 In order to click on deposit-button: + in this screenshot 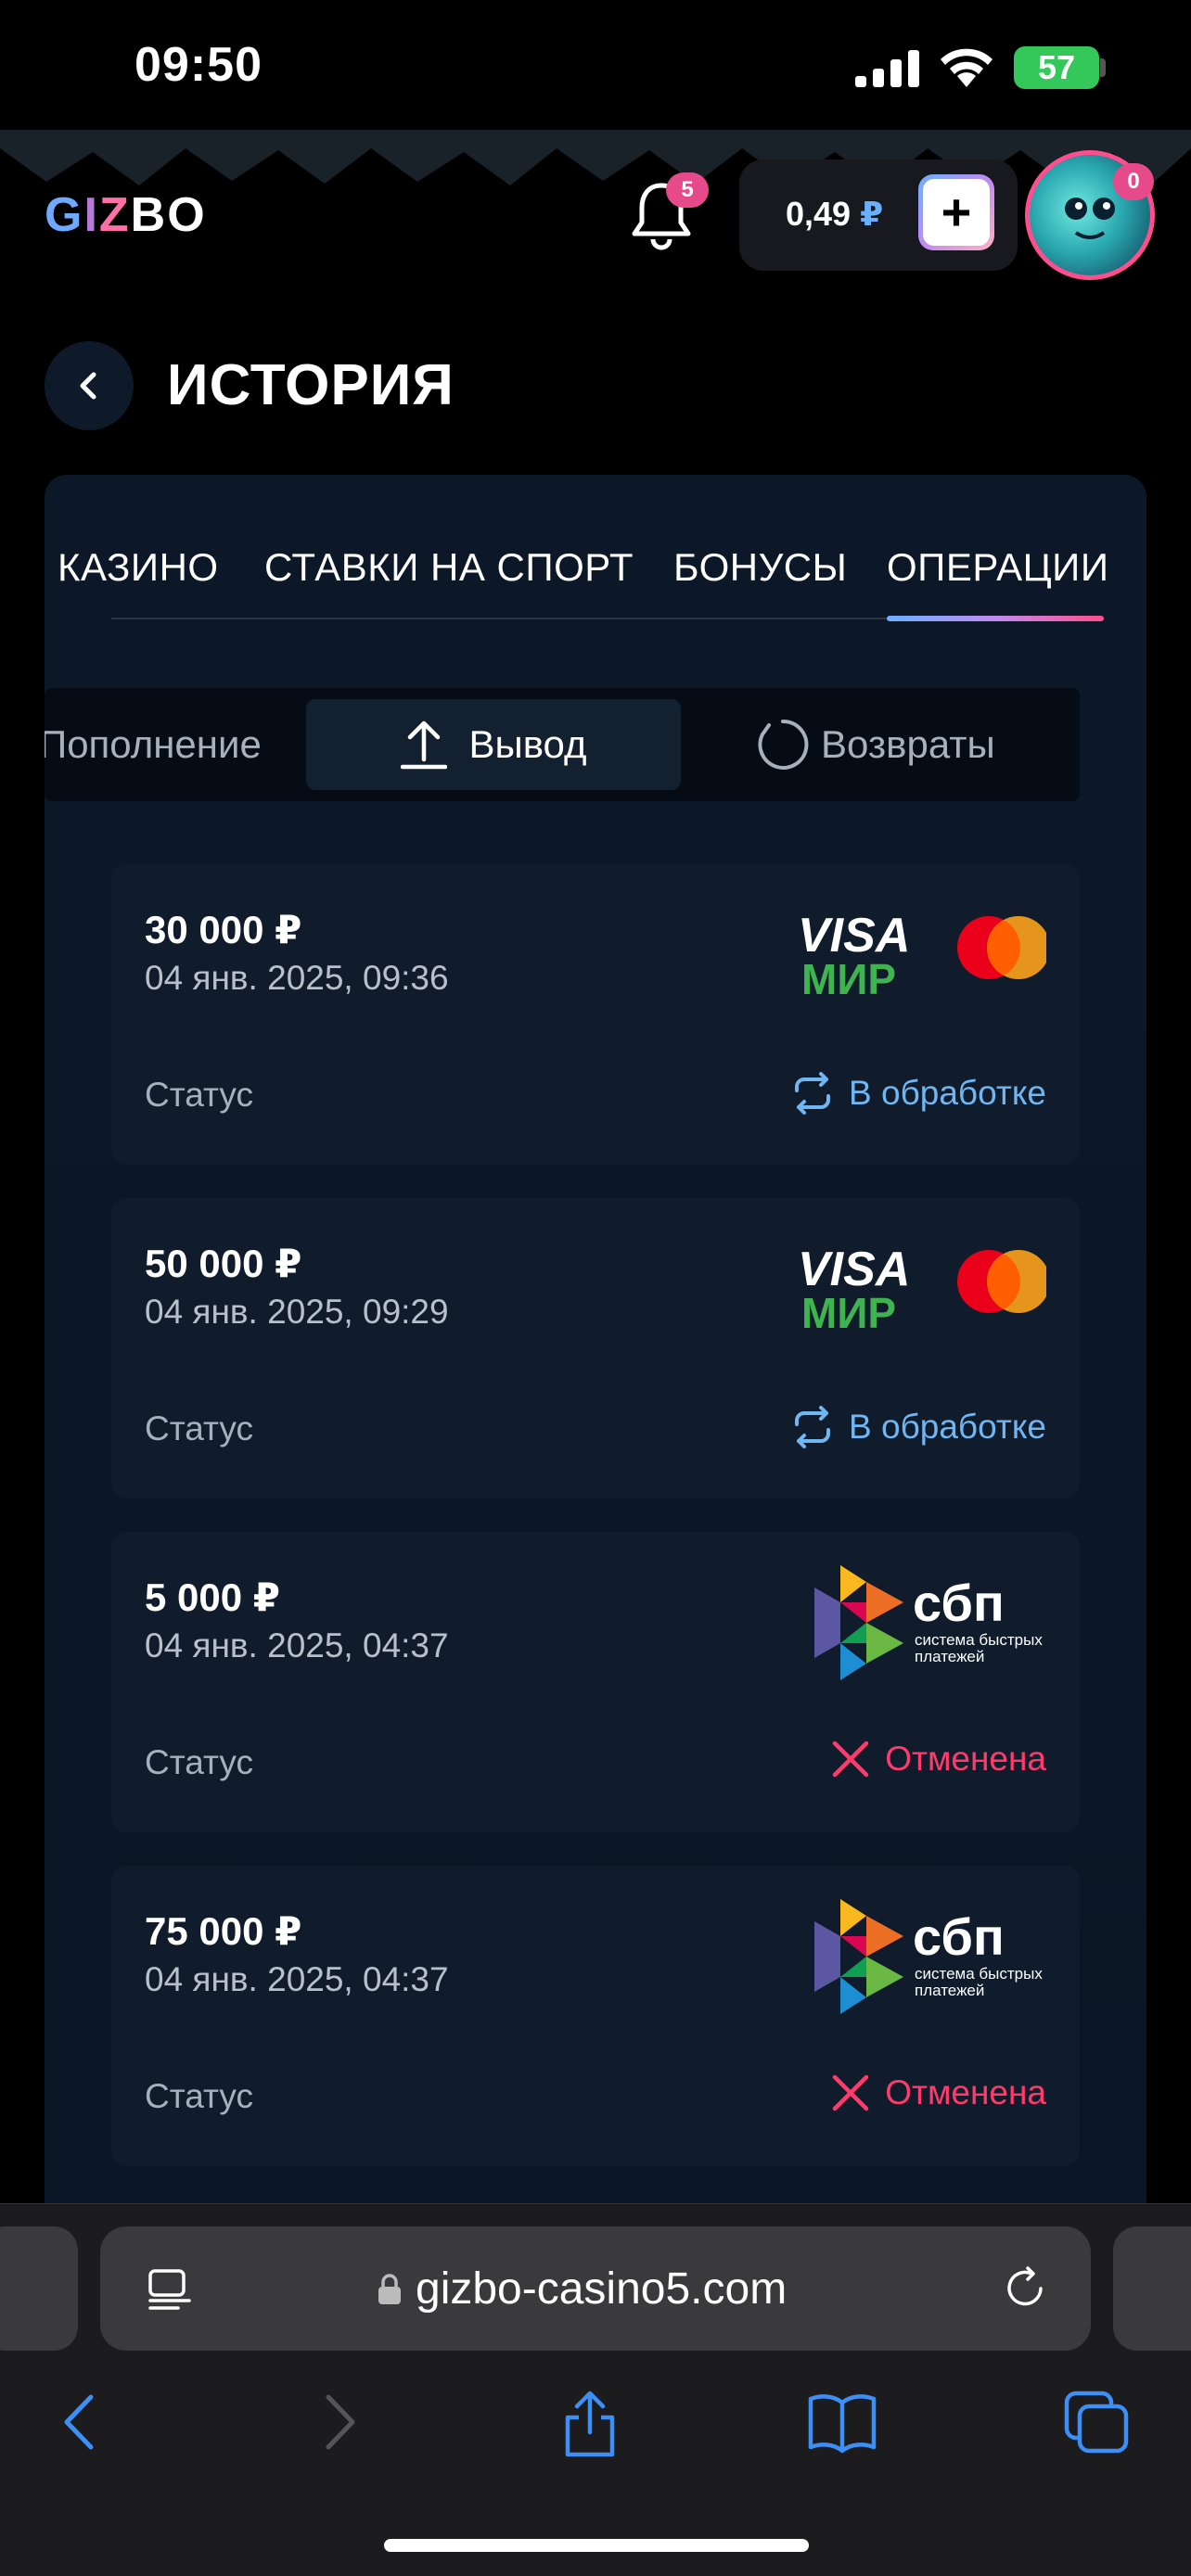, I will do `click(956, 212)`.